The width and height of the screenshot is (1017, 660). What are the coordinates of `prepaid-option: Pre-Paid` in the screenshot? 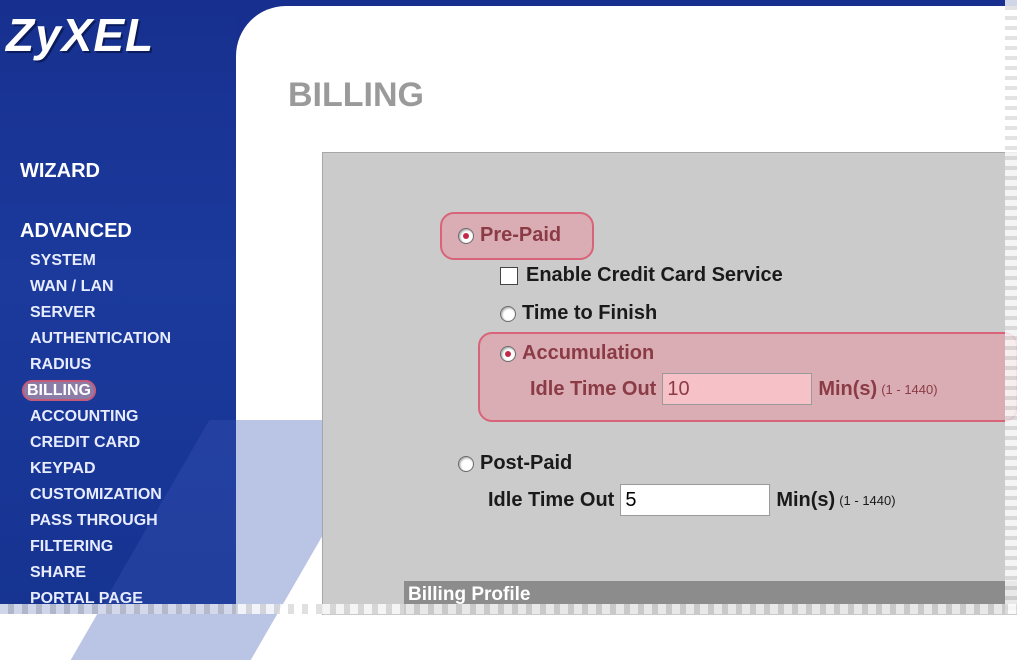 It's located at (509, 235).